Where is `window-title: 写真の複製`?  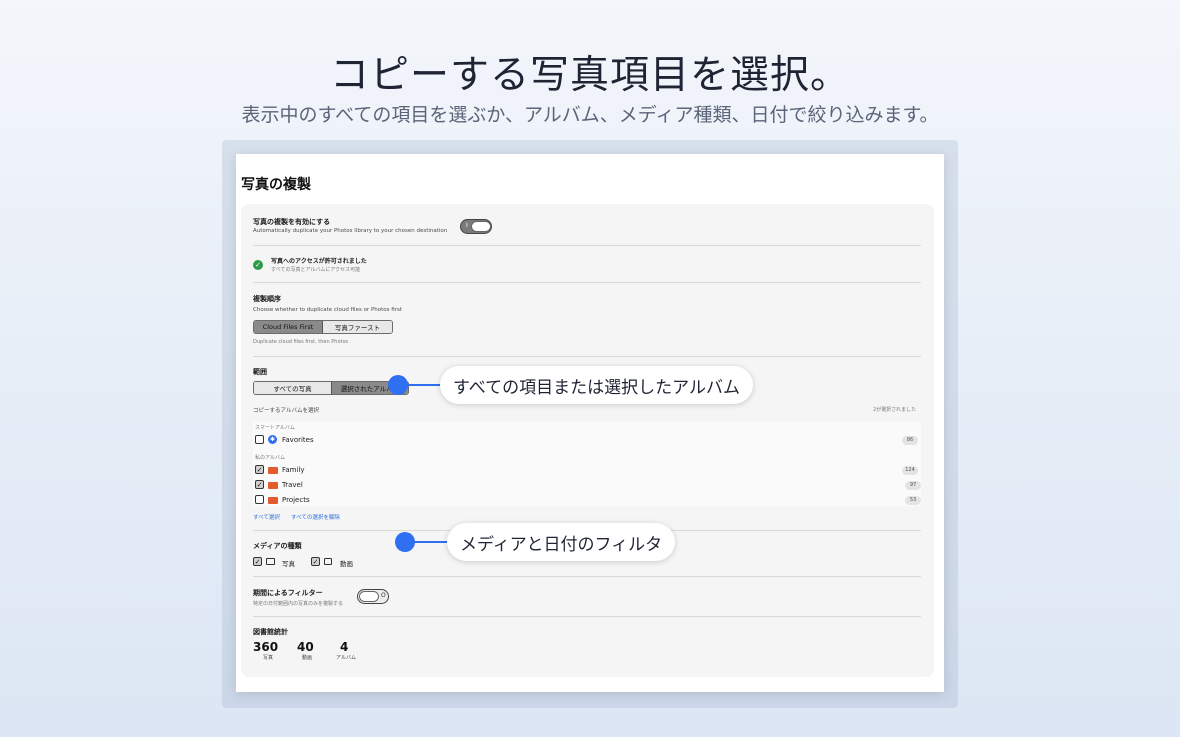
window-title: 写真の複製 is located at coordinates (276, 185).